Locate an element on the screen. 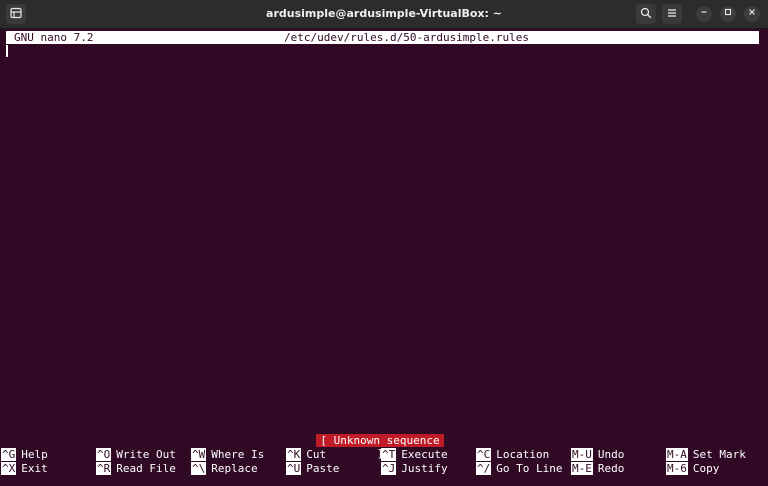  hamburger-menu-icon is located at coordinates (672, 14).